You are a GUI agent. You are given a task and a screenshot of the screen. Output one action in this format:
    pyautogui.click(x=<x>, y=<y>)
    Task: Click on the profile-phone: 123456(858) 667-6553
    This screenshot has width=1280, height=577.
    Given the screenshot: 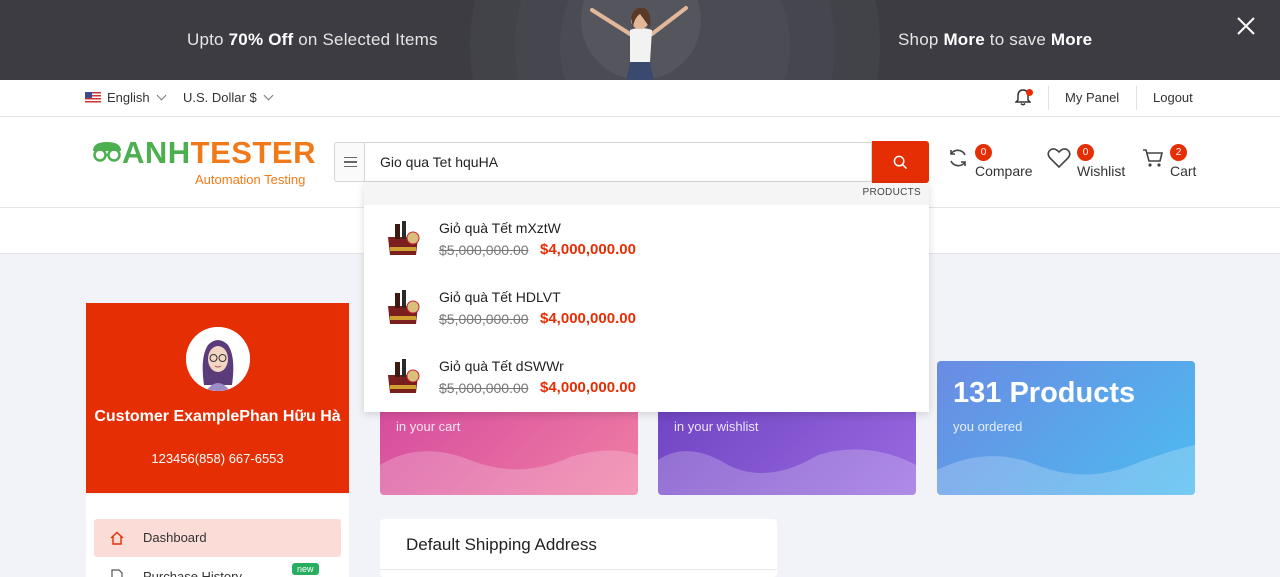 What is the action you would take?
    pyautogui.click(x=217, y=458)
    